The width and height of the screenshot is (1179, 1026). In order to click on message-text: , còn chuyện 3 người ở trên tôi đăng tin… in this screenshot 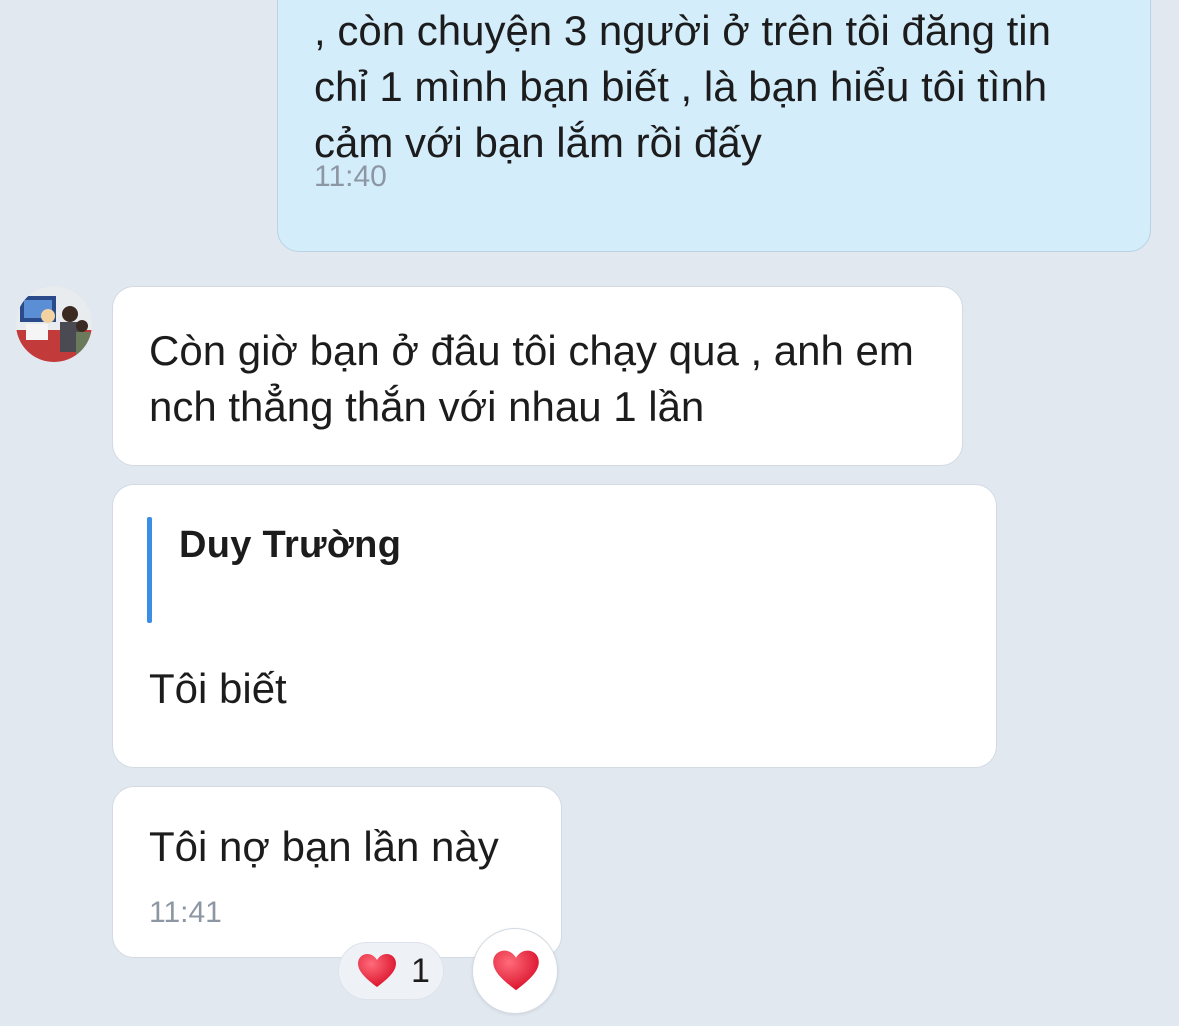, I will do `click(682, 86)`.